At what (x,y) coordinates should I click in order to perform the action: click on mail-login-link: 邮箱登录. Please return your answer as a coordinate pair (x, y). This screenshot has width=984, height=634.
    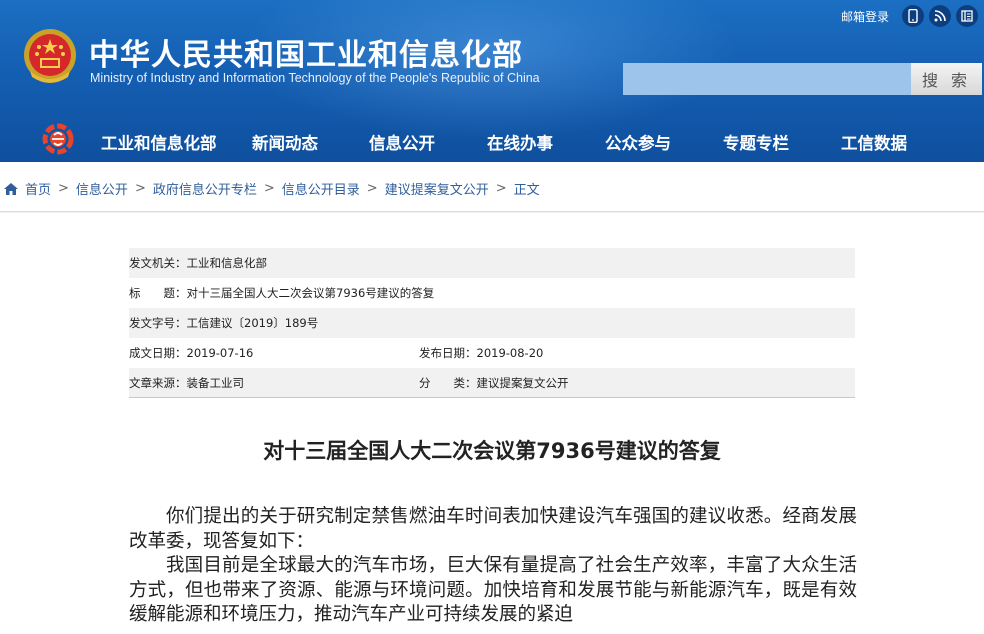
    Looking at the image, I should click on (865, 16).